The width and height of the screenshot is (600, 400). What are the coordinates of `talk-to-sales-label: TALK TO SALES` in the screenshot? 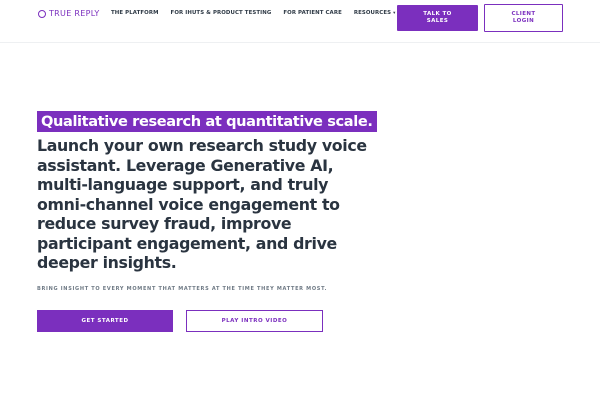 It's located at (437, 17).